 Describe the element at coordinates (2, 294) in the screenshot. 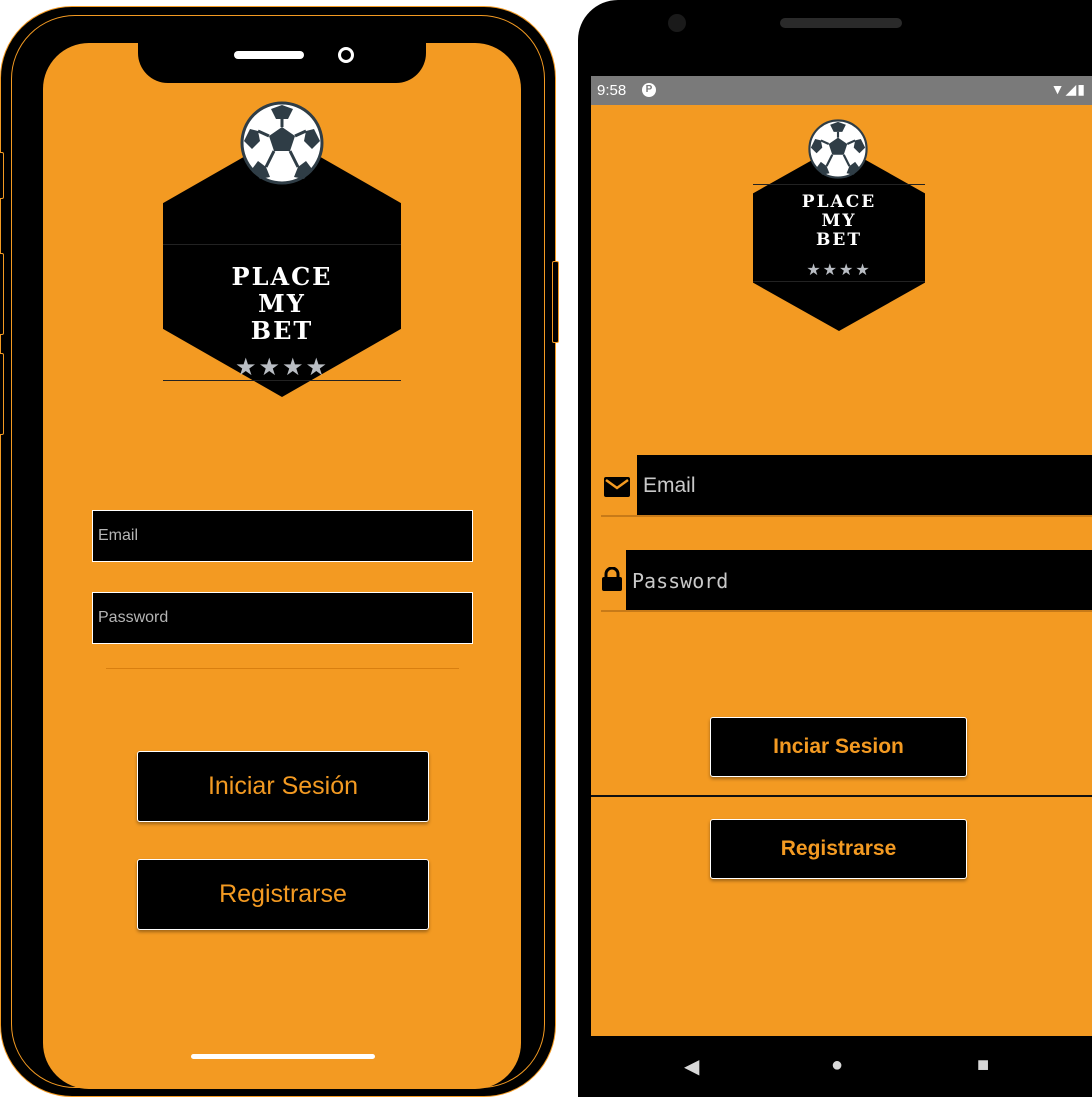

I see `ios-volume-up` at that location.